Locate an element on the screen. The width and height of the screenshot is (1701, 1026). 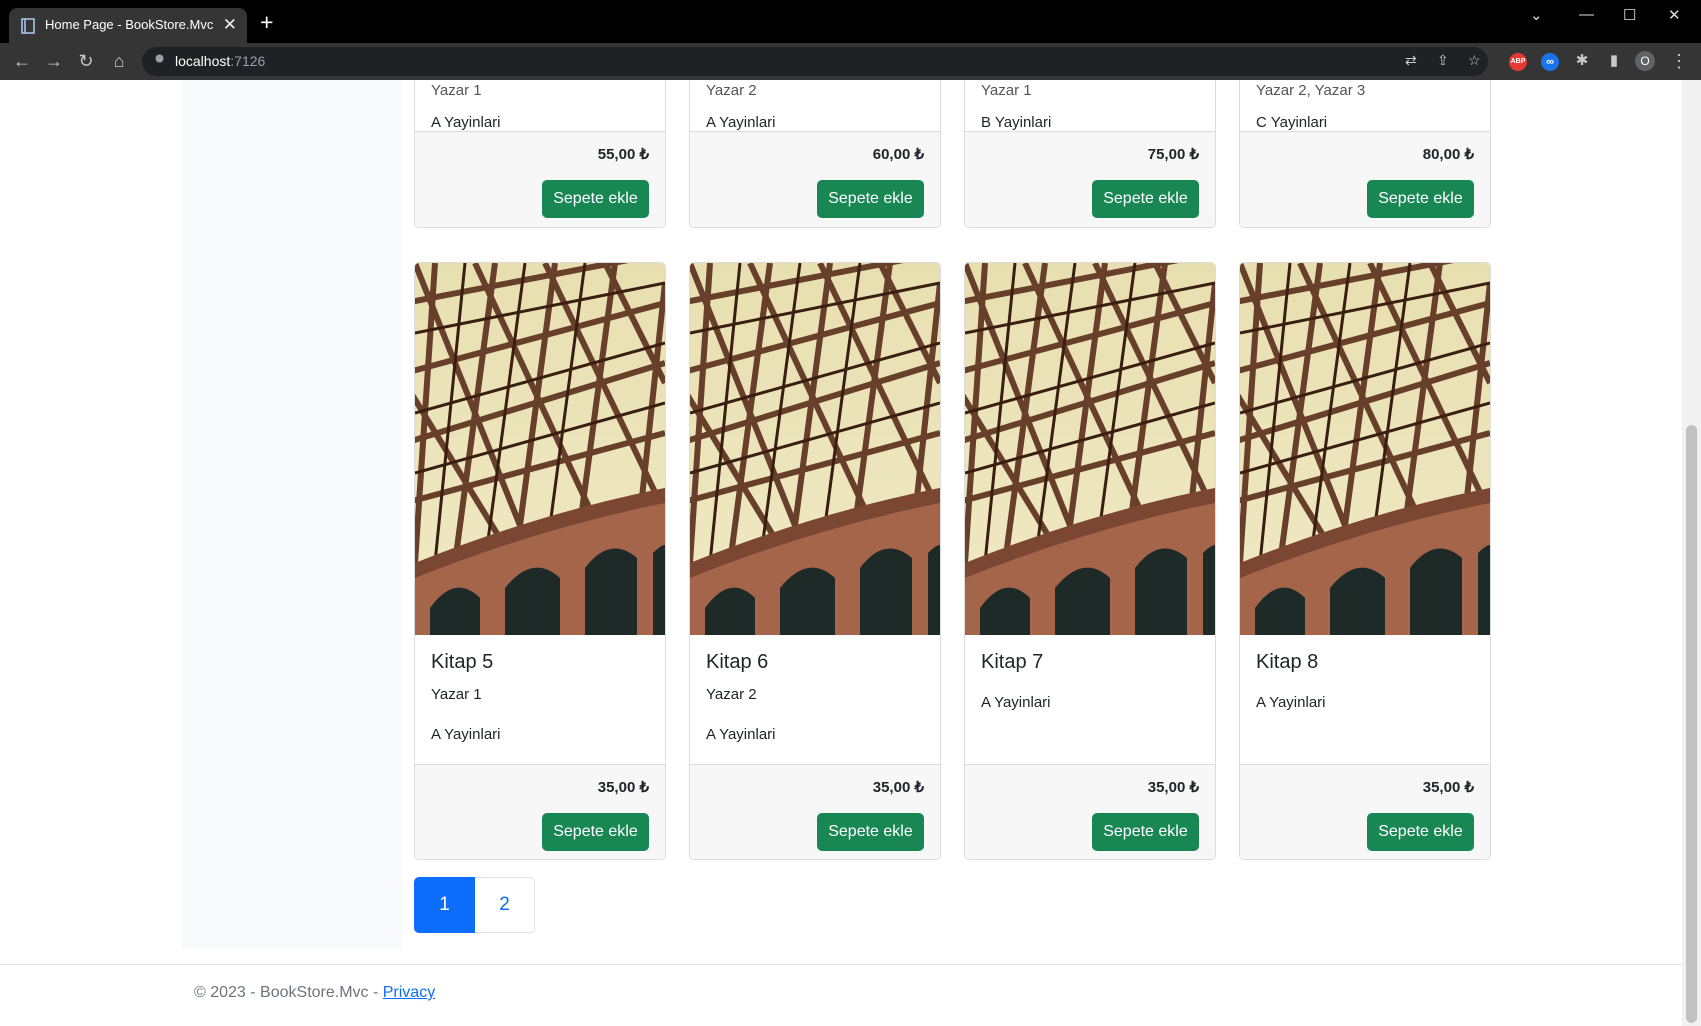
card-footer: 55,00 ₺ Sepete ekle is located at coordinates (540, 179).